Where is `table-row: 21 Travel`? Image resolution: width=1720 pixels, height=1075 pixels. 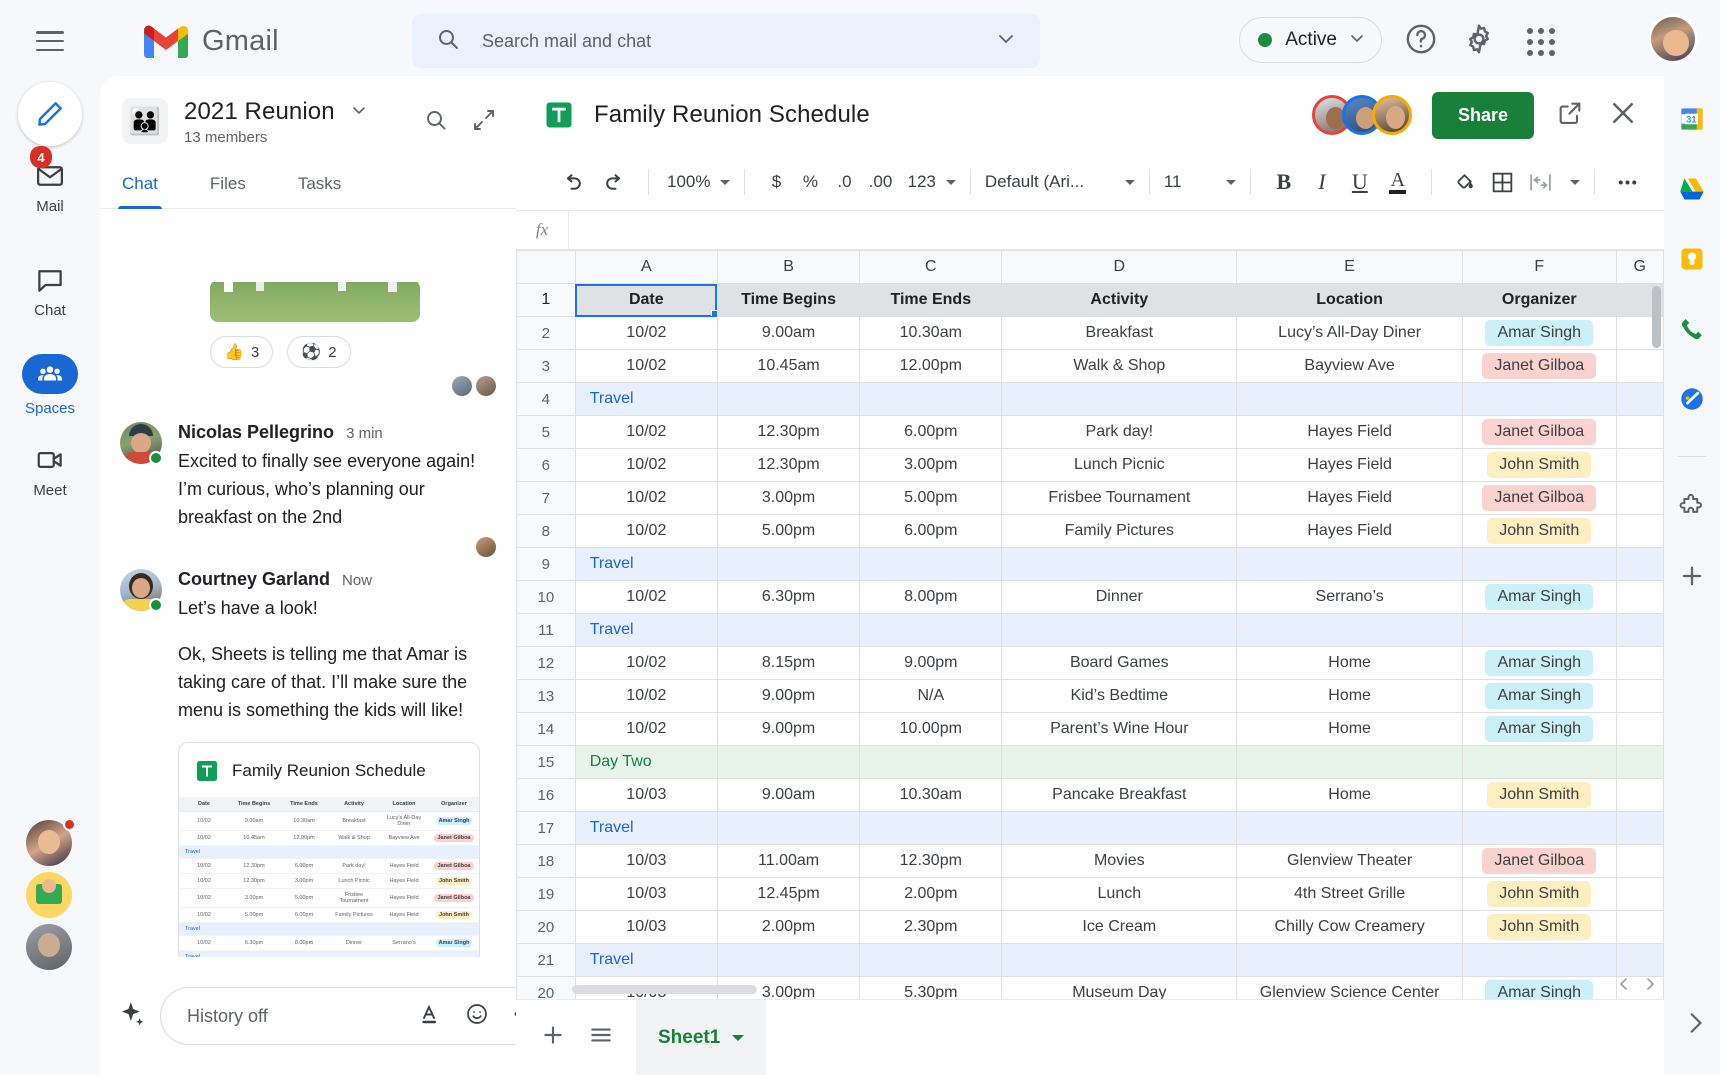 table-row: 21 Travel is located at coordinates (1090, 960).